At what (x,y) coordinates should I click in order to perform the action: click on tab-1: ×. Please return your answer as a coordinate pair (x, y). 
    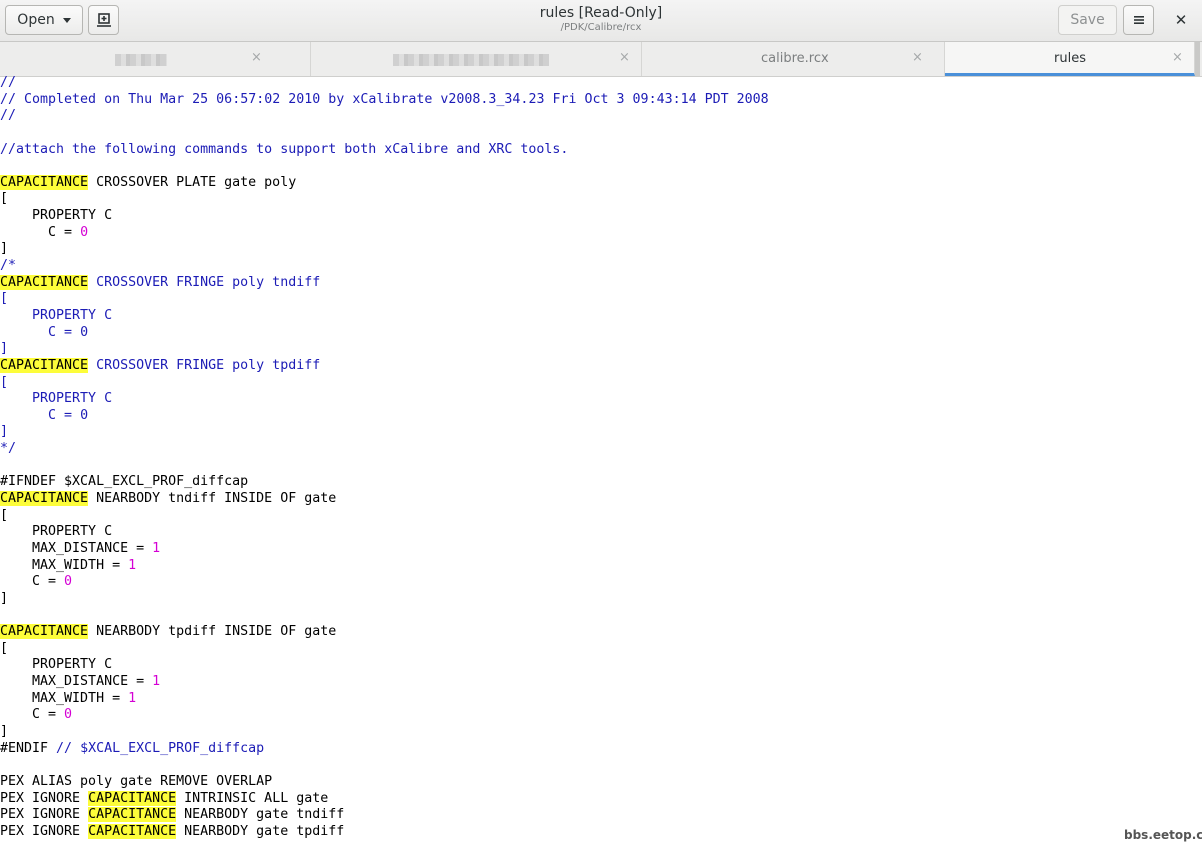
    Looking at the image, I should click on (155, 59).